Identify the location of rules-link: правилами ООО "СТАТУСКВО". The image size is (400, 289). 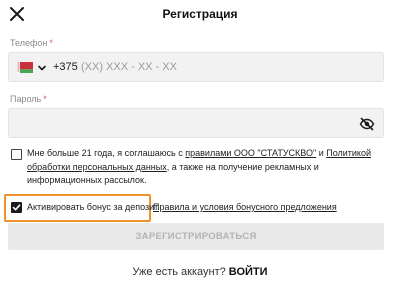
(250, 153).